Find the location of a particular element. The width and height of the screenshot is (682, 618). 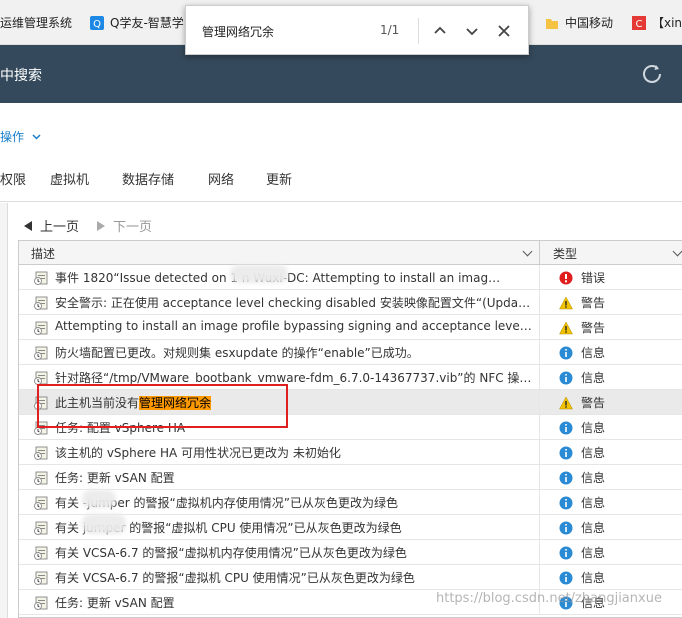

event-type-label: 错误 is located at coordinates (593, 278).